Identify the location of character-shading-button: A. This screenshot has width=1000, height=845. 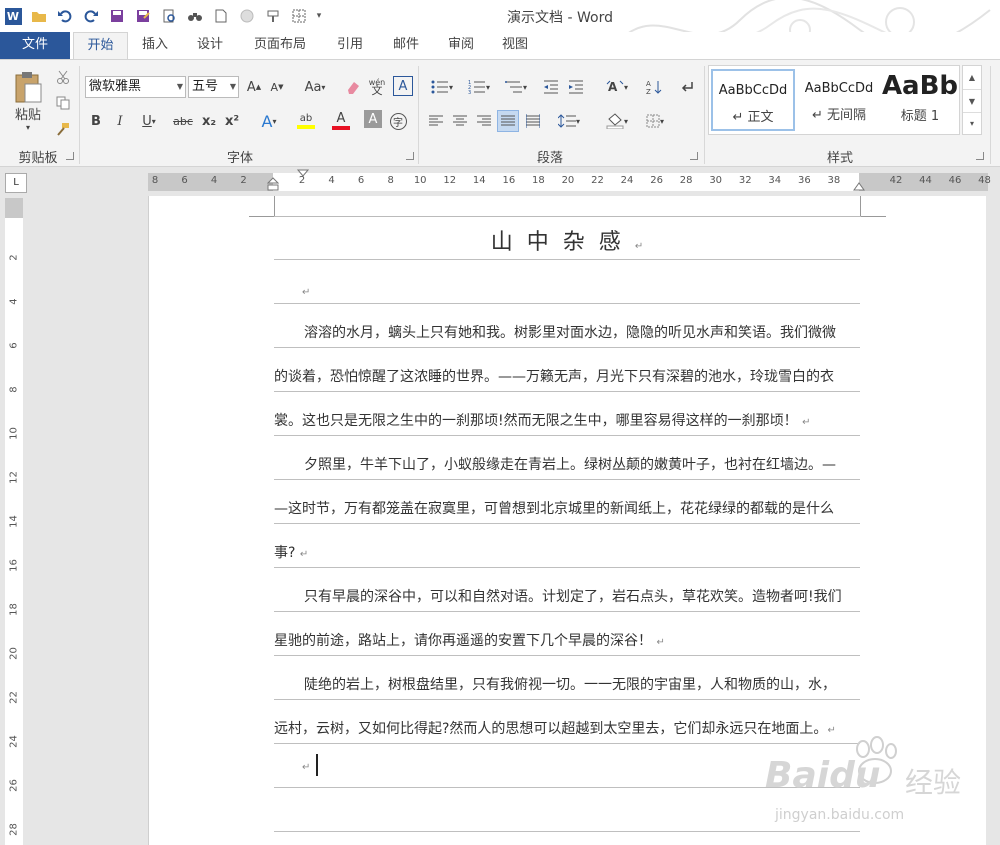
(373, 119).